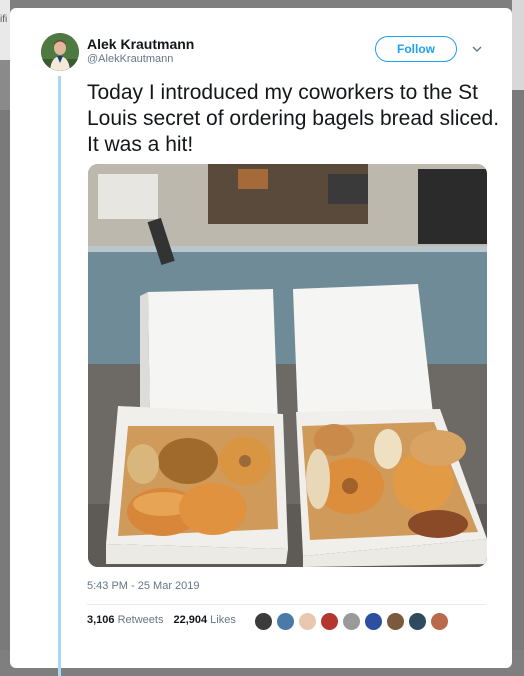  What do you see at coordinates (143, 586) in the screenshot?
I see `tweet-timestamp: 5:43 PM - 25 Mar 2019` at bounding box center [143, 586].